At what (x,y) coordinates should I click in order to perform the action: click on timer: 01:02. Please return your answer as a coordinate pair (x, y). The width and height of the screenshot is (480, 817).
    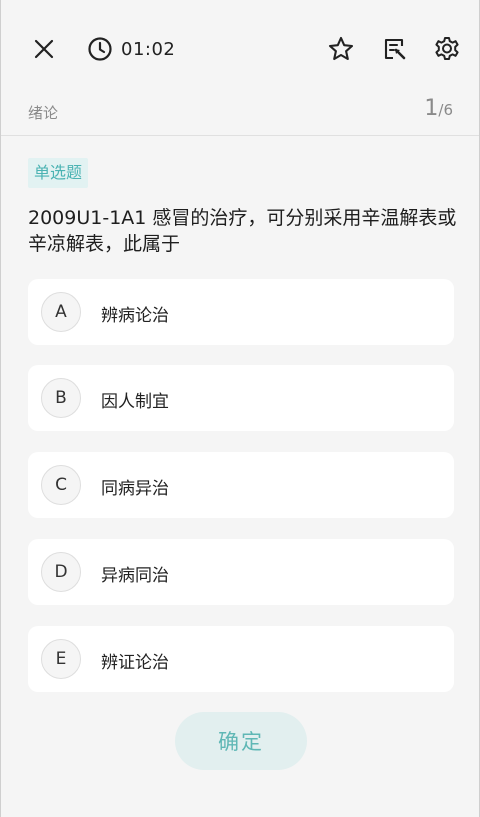
    Looking at the image, I should click on (131, 49).